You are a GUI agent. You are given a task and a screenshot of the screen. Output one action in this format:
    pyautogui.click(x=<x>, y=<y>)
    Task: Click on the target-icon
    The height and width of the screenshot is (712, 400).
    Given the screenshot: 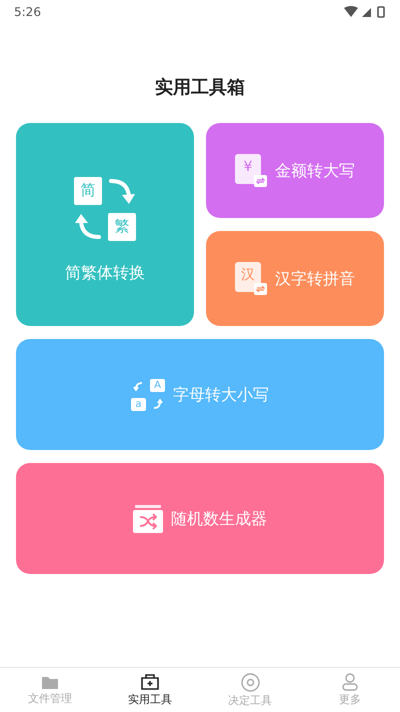 What is the action you would take?
    pyautogui.click(x=250, y=682)
    